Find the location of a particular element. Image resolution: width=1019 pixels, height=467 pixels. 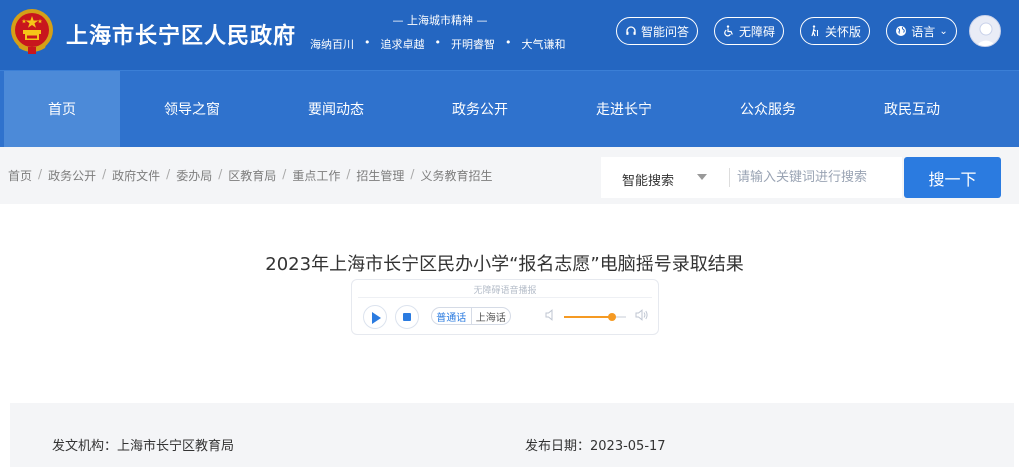

breadcrumb-link: 政府文件 is located at coordinates (136, 175).